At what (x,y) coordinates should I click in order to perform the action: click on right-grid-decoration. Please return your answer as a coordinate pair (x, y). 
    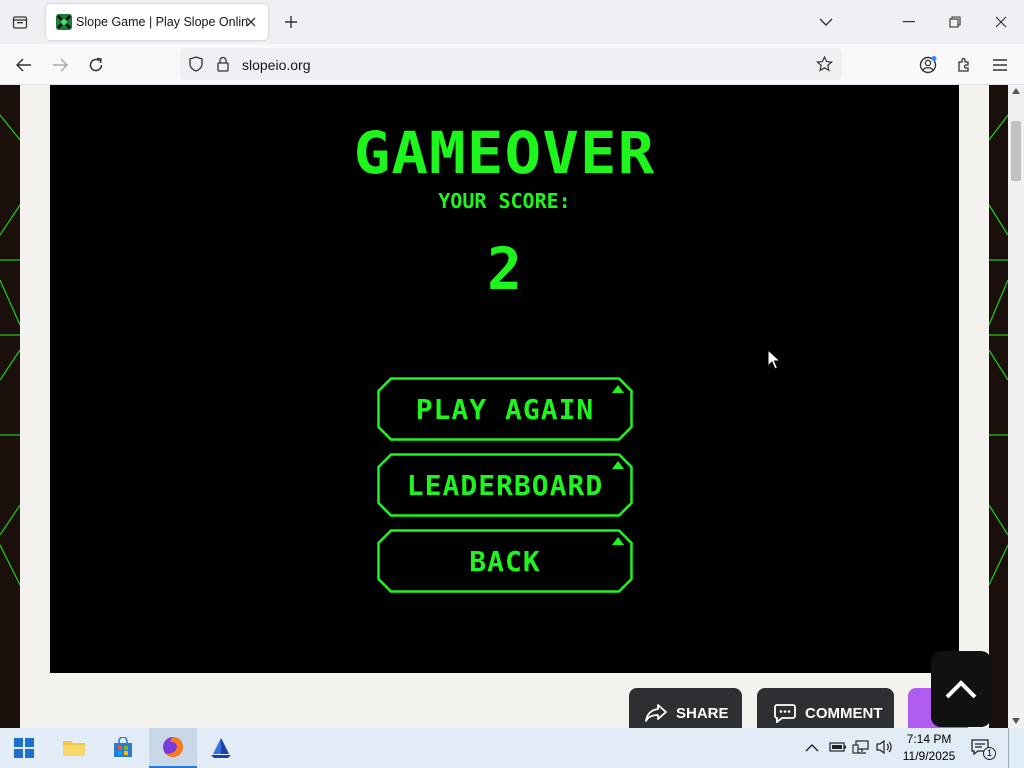
    Looking at the image, I should click on (998, 350).